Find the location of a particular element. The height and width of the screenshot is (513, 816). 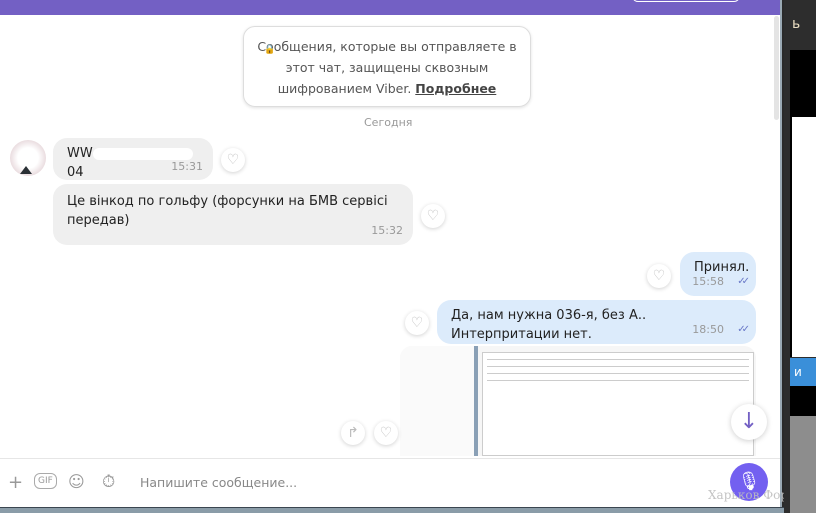

composer-bar: + GIF ☺ ⏱ Напишите сообщение... 🎙 is located at coordinates (390, 482).